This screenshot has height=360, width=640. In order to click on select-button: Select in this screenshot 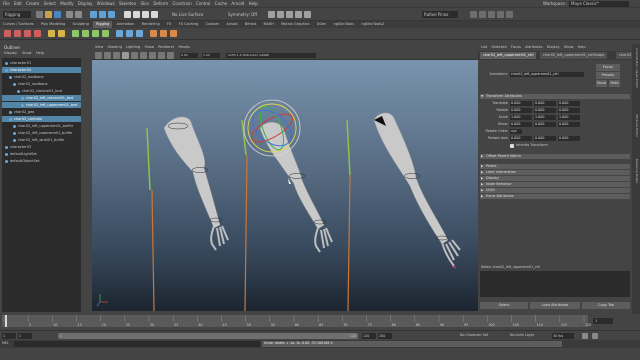, I will do `click(504, 305)`.